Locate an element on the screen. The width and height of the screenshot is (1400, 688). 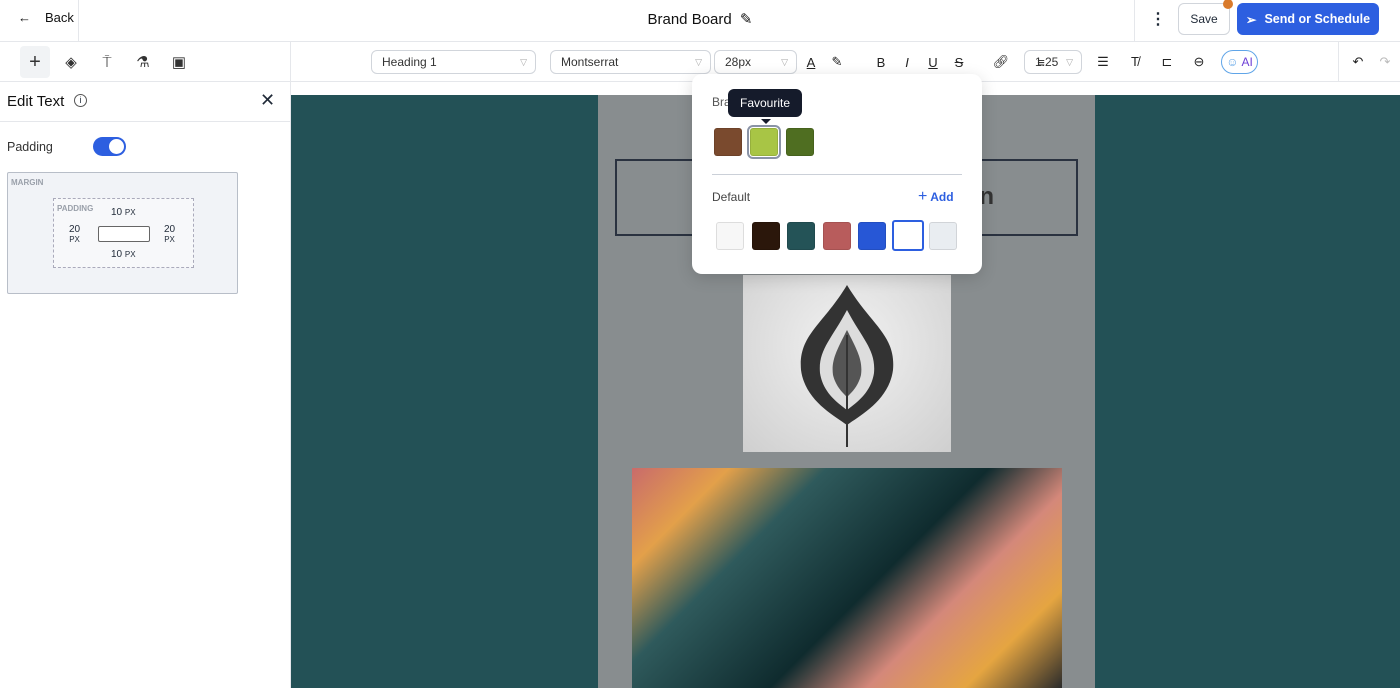
leaf-graphic is located at coordinates (847, 366).